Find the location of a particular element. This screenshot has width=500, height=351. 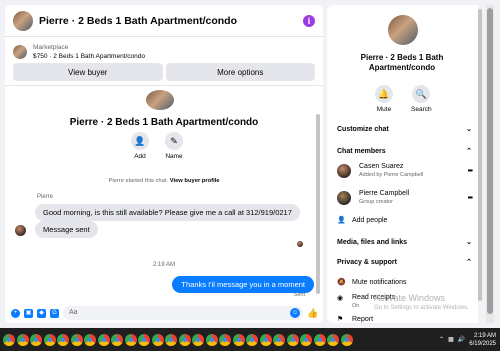

name-action: ✎ Name is located at coordinates (174, 146).